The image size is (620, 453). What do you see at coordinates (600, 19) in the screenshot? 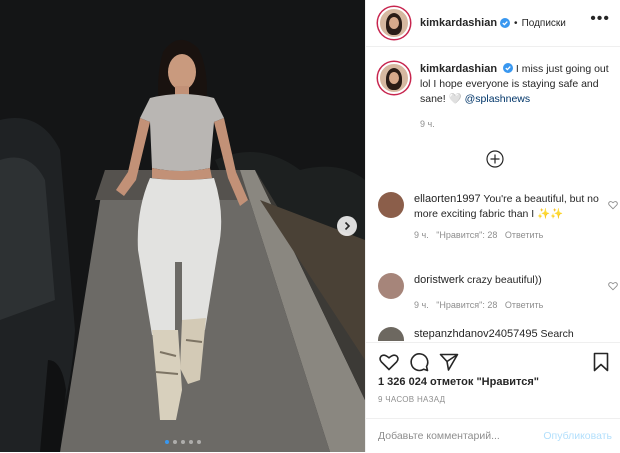
I see `more-options-icon: •••` at bounding box center [600, 19].